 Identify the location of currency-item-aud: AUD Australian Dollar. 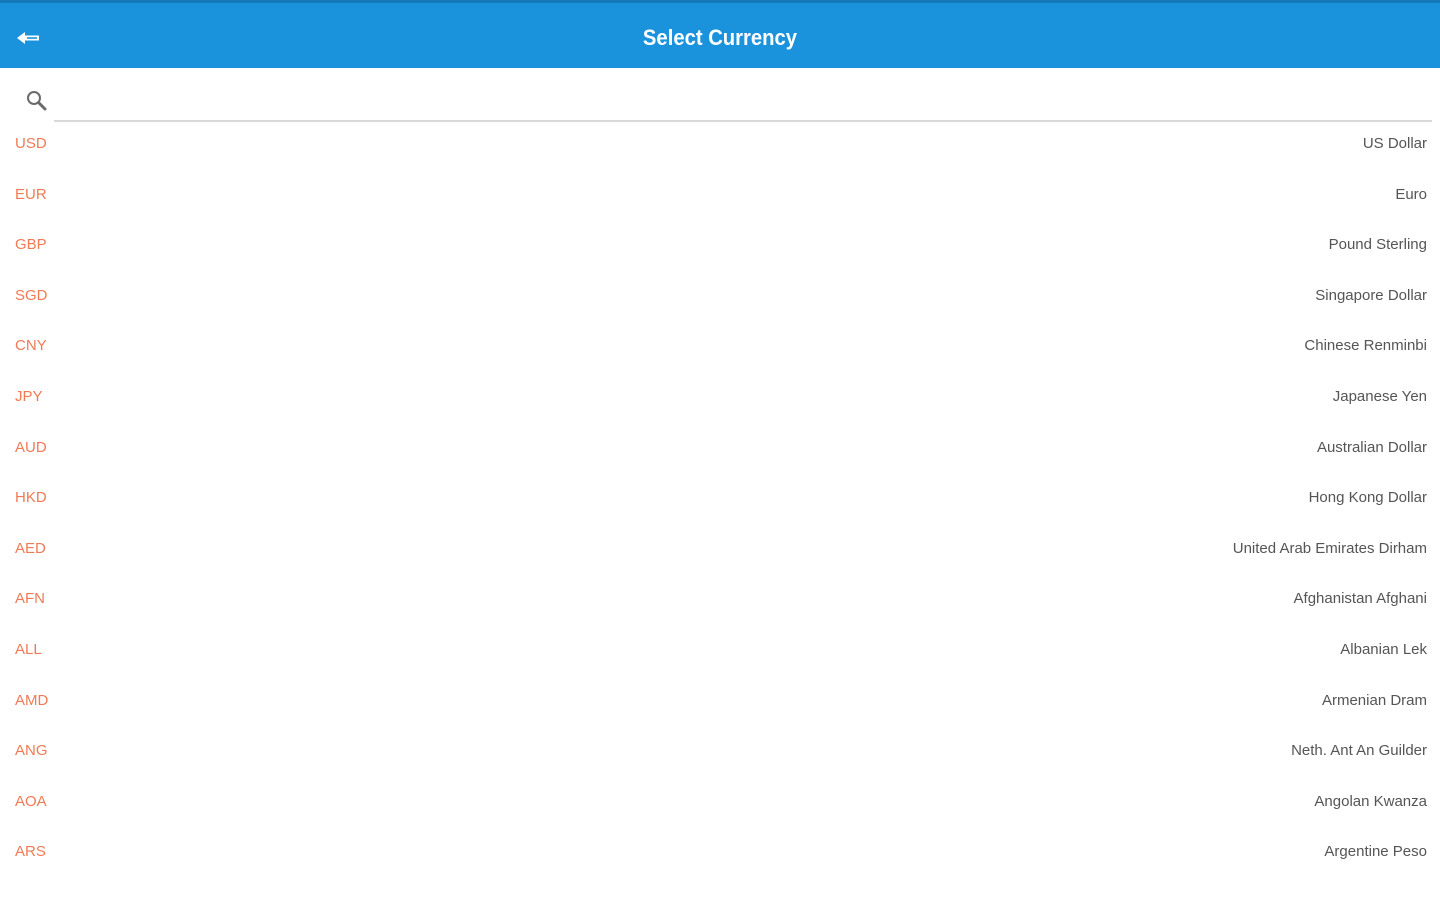
(720, 448).